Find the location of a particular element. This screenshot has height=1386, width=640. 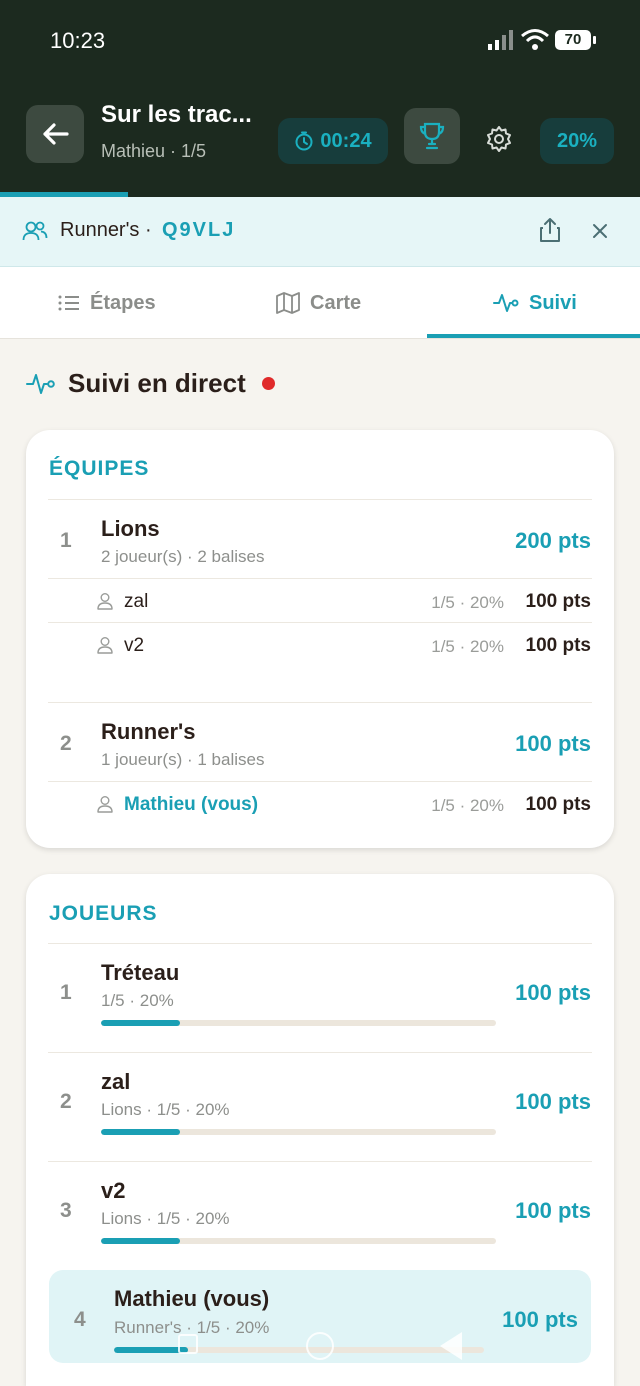

battery-icon: 70 is located at coordinates (575, 40).